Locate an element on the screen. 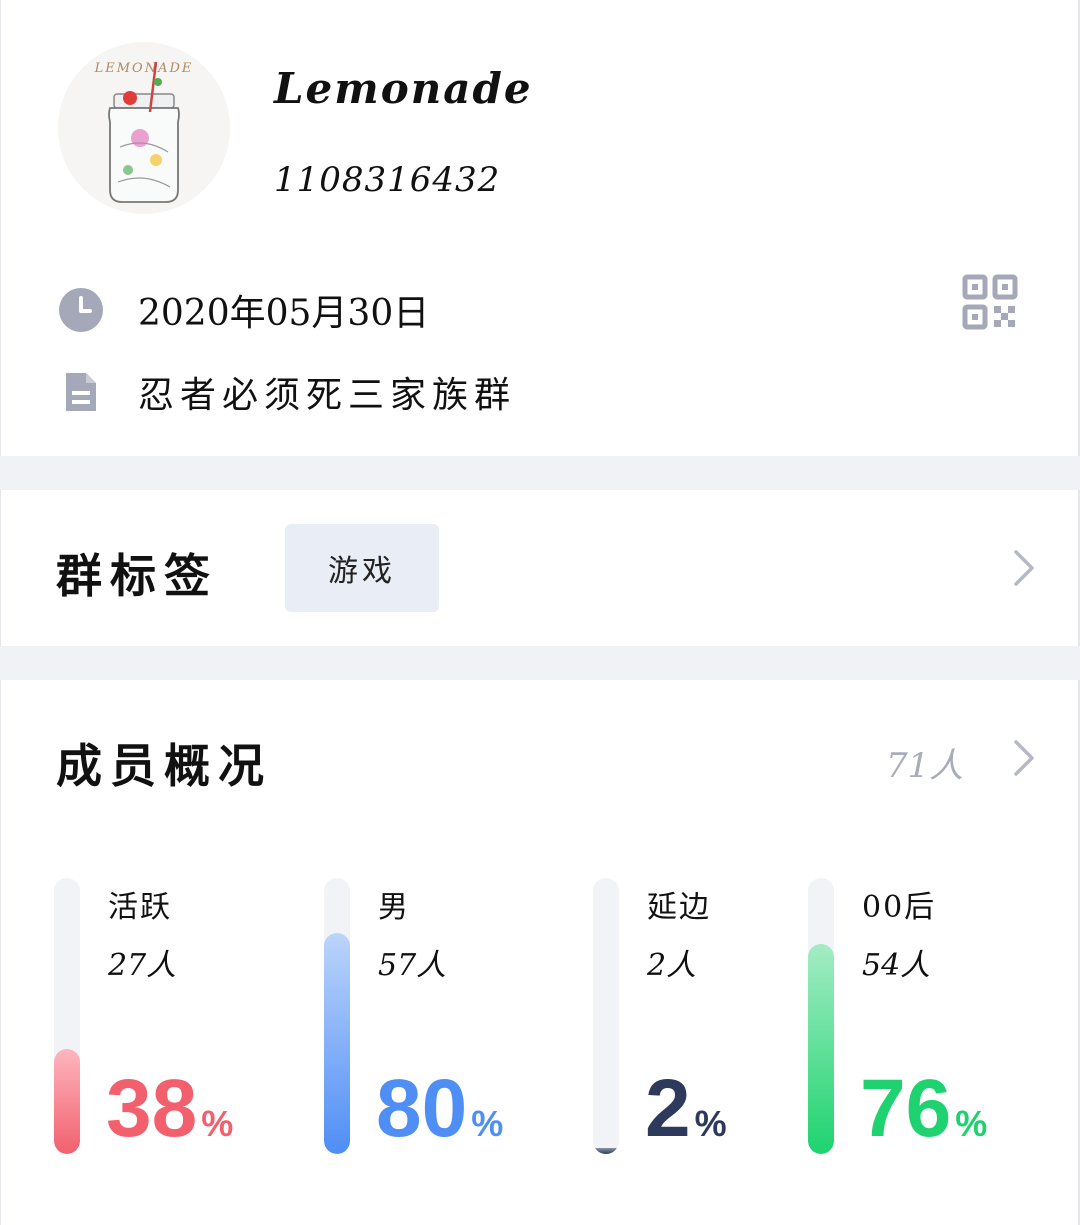 The height and width of the screenshot is (1225, 1080). stat-percent: 2% is located at coordinates (686, 1116).